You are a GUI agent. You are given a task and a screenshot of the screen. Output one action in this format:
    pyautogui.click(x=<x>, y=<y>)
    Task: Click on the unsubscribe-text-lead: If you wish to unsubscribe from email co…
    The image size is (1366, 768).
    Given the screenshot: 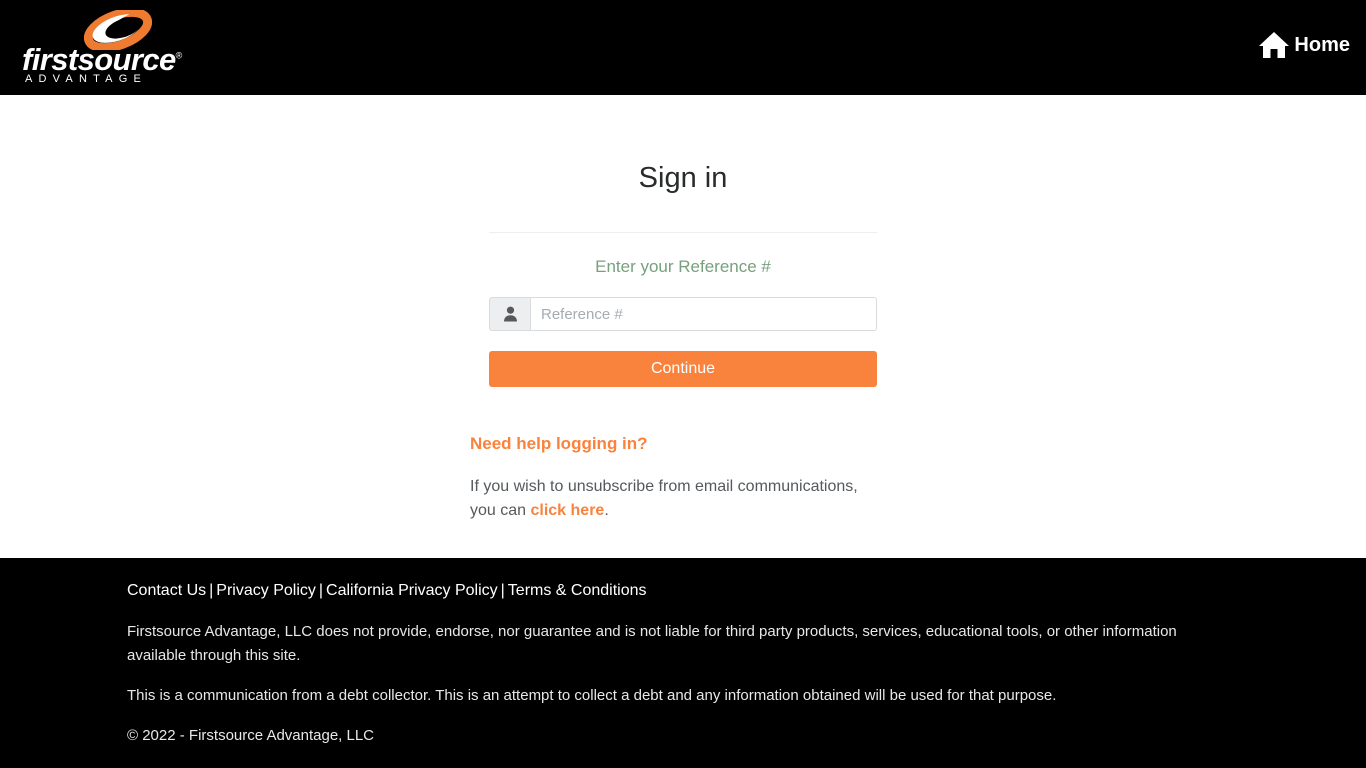 What is the action you would take?
    pyautogui.click(x=664, y=498)
    